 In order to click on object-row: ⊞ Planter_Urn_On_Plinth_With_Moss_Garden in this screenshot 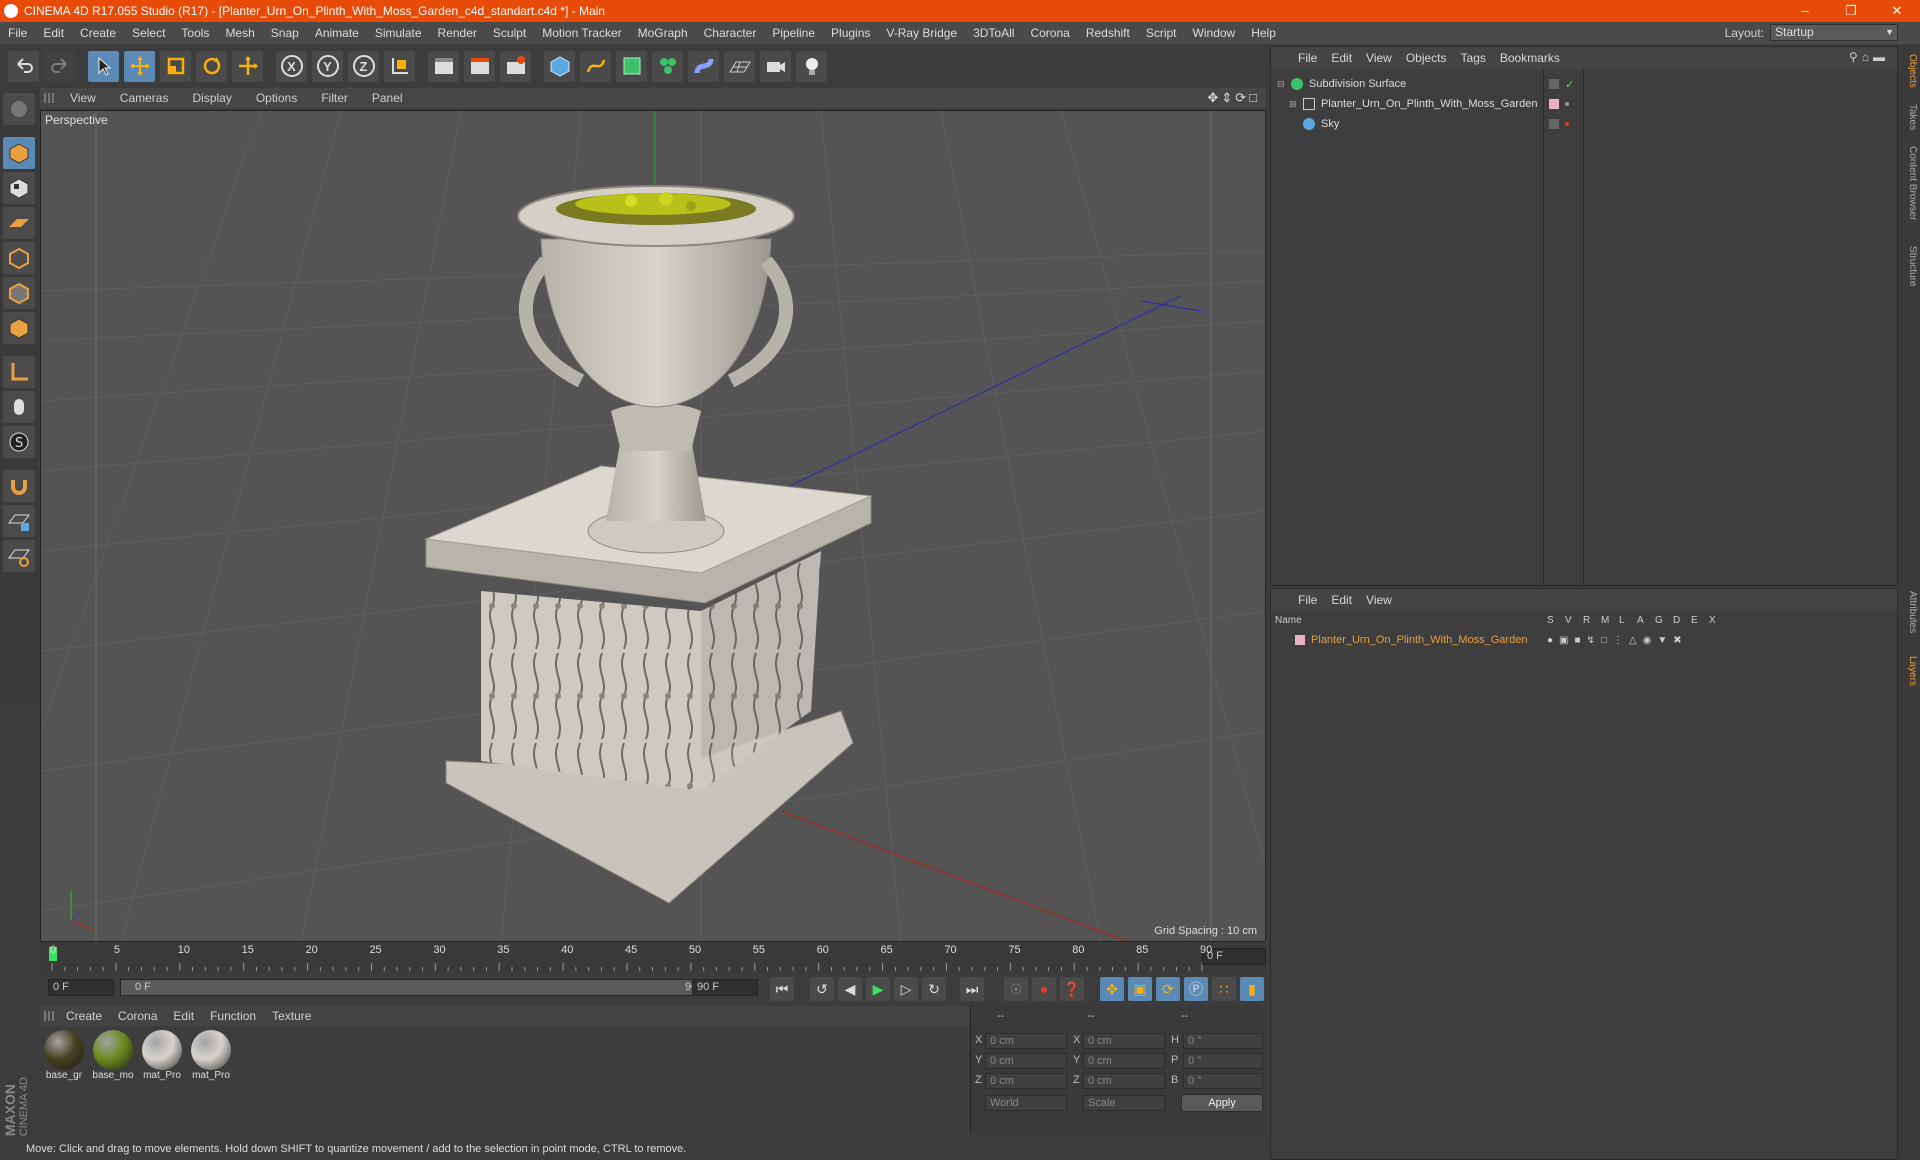, I will do `click(1584, 104)`.